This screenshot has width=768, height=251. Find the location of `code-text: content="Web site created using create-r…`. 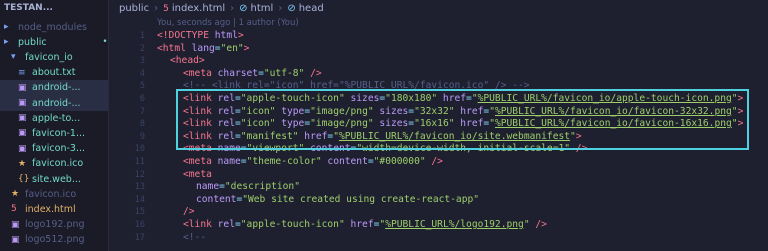

code-text: content="Web site created using create-r… is located at coordinates (337, 200).